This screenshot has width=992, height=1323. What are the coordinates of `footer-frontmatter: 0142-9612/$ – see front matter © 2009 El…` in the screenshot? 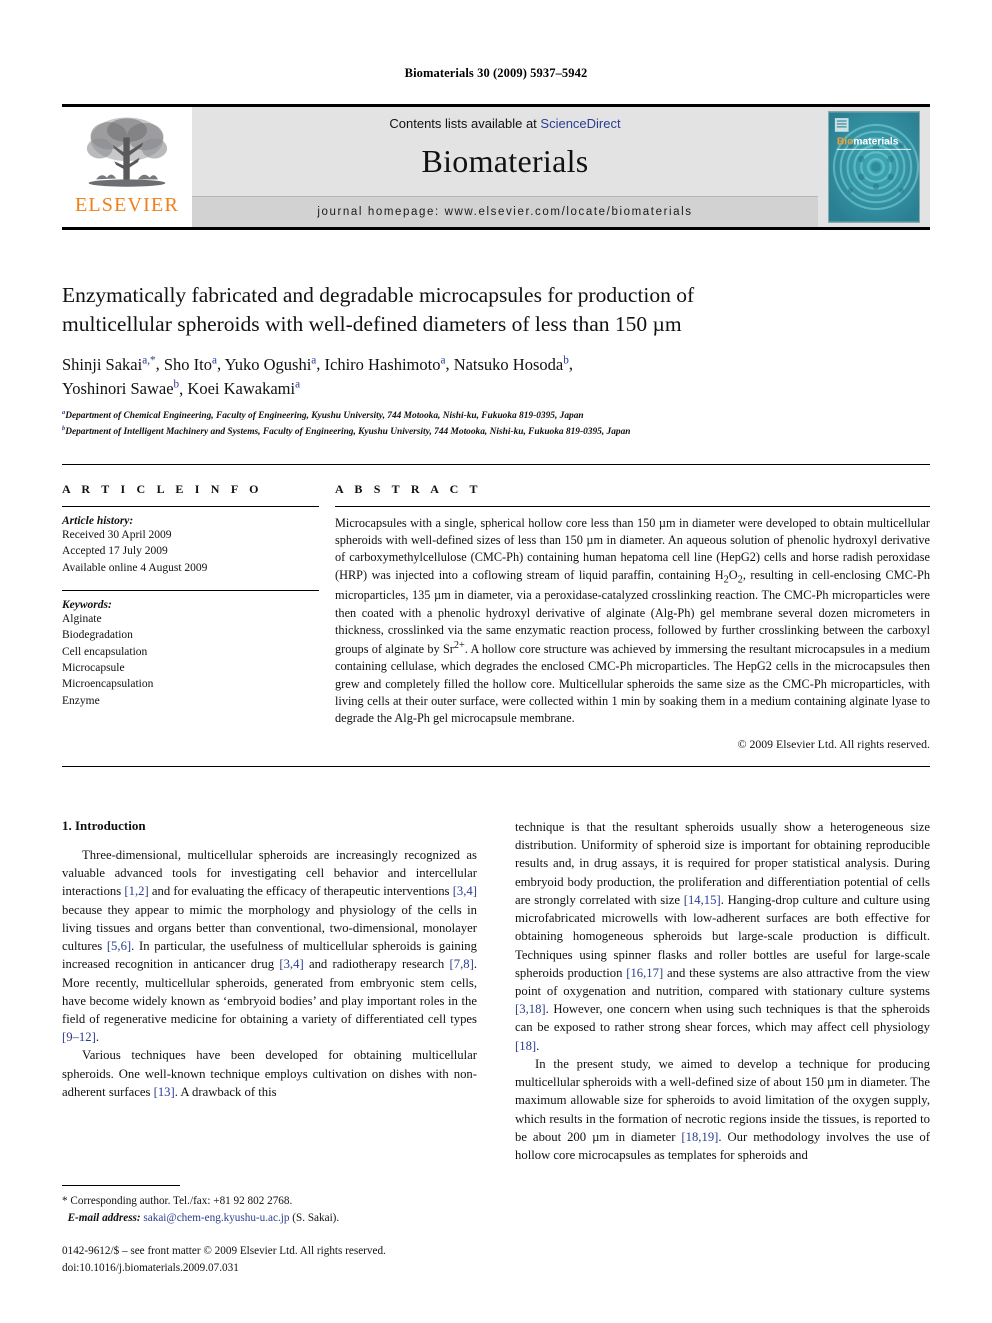 It's located at (224, 1251).